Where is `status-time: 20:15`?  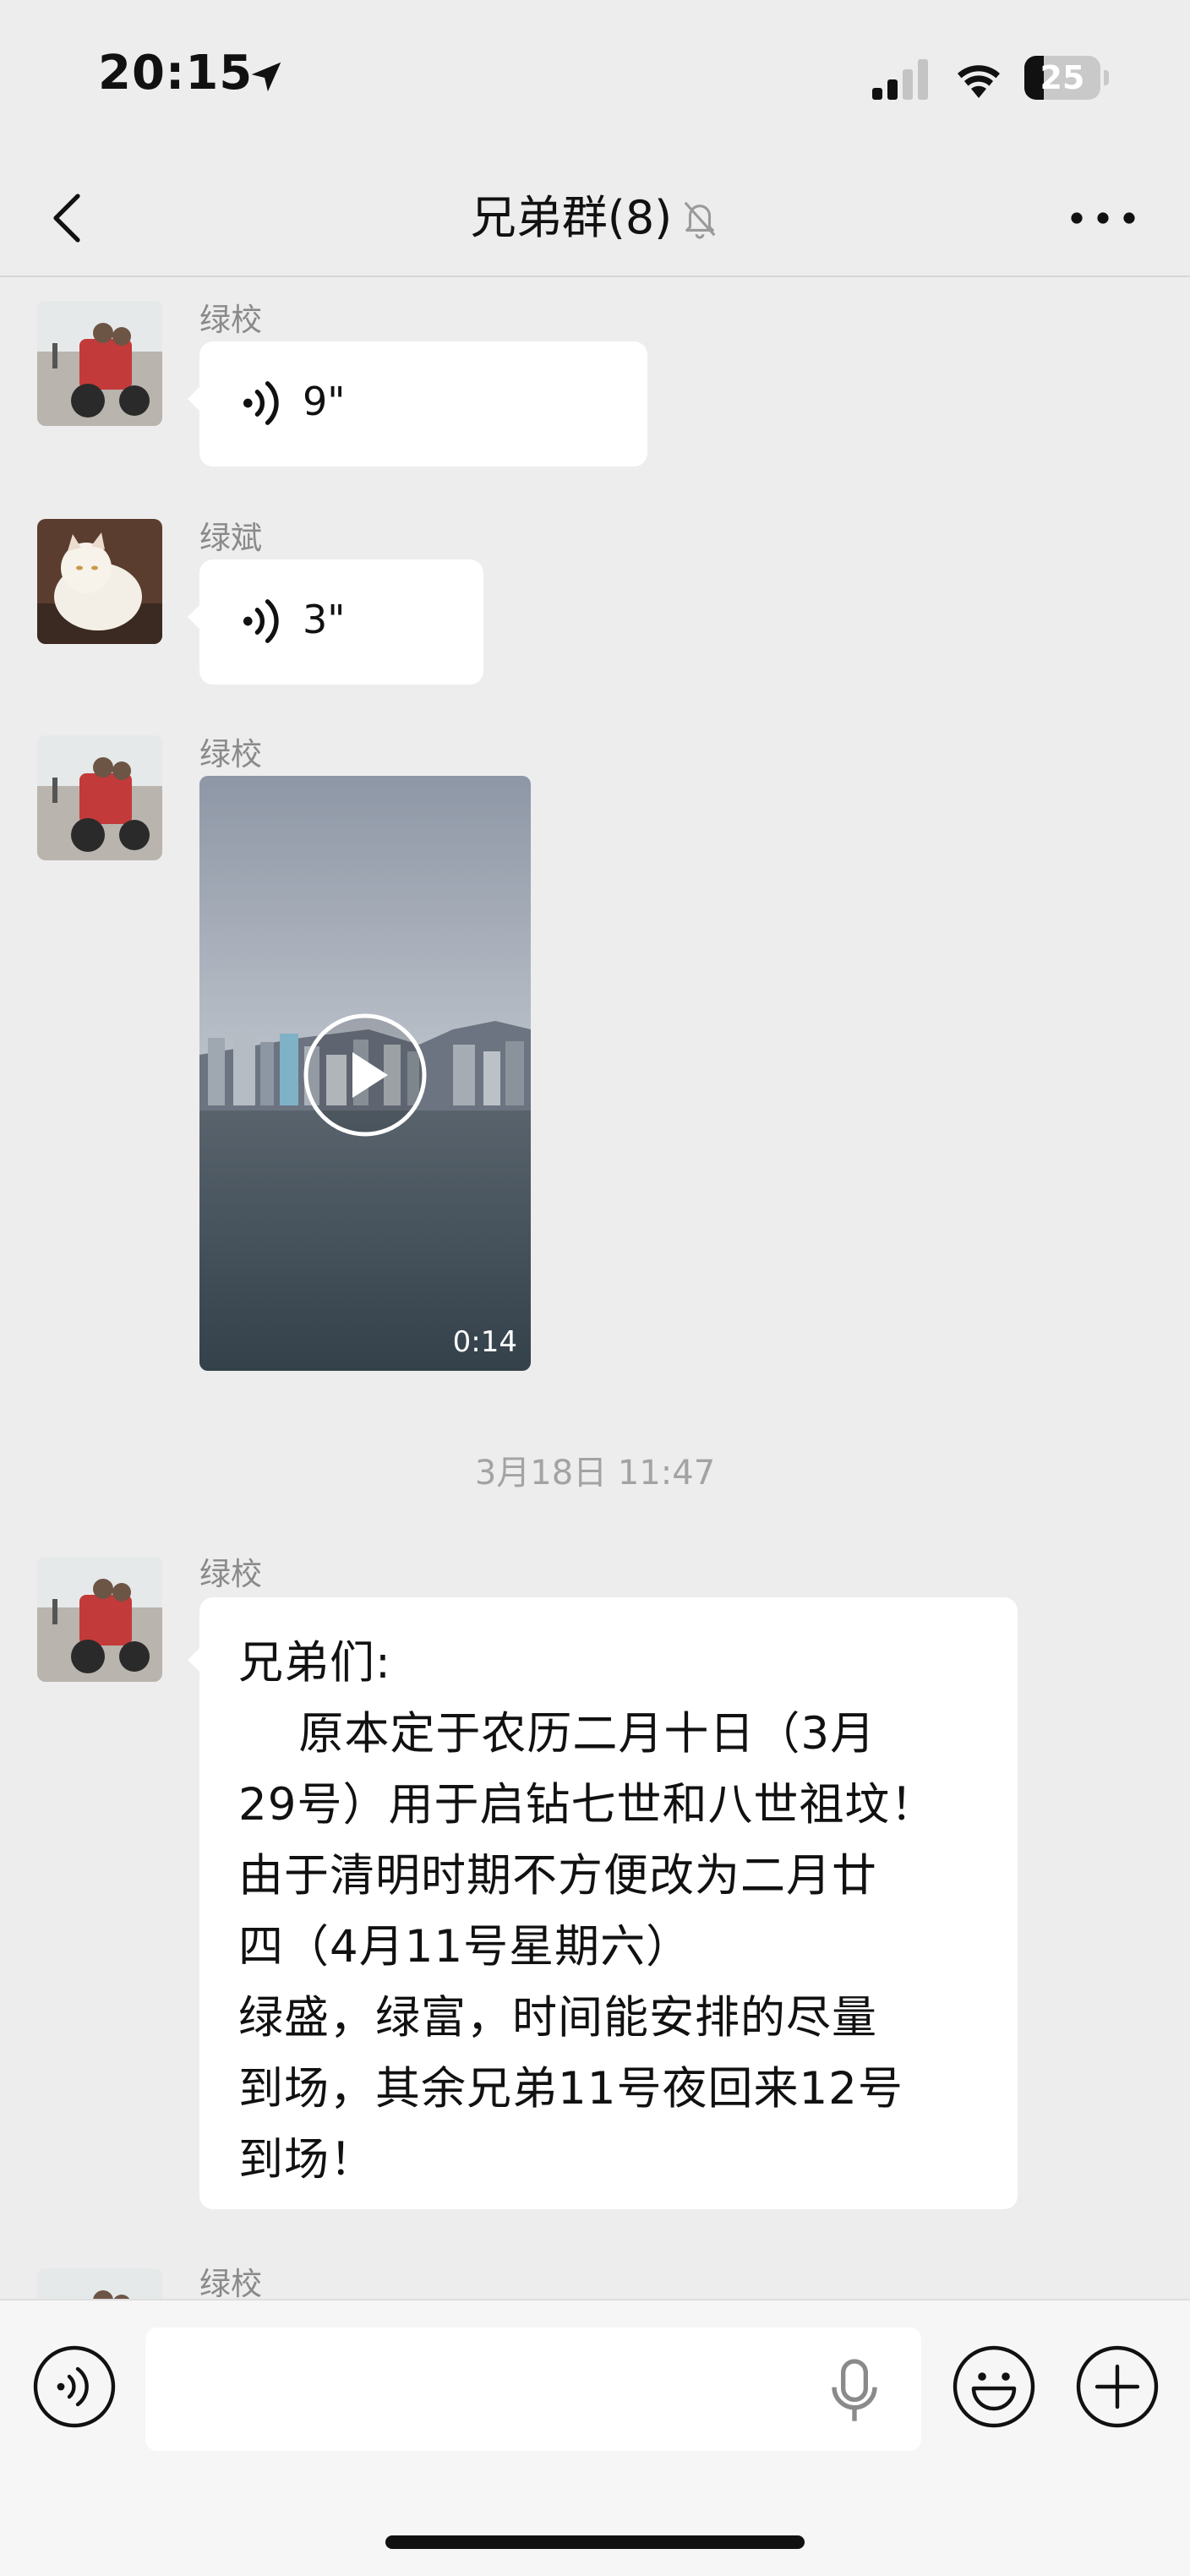 status-time: 20:15 is located at coordinates (176, 73).